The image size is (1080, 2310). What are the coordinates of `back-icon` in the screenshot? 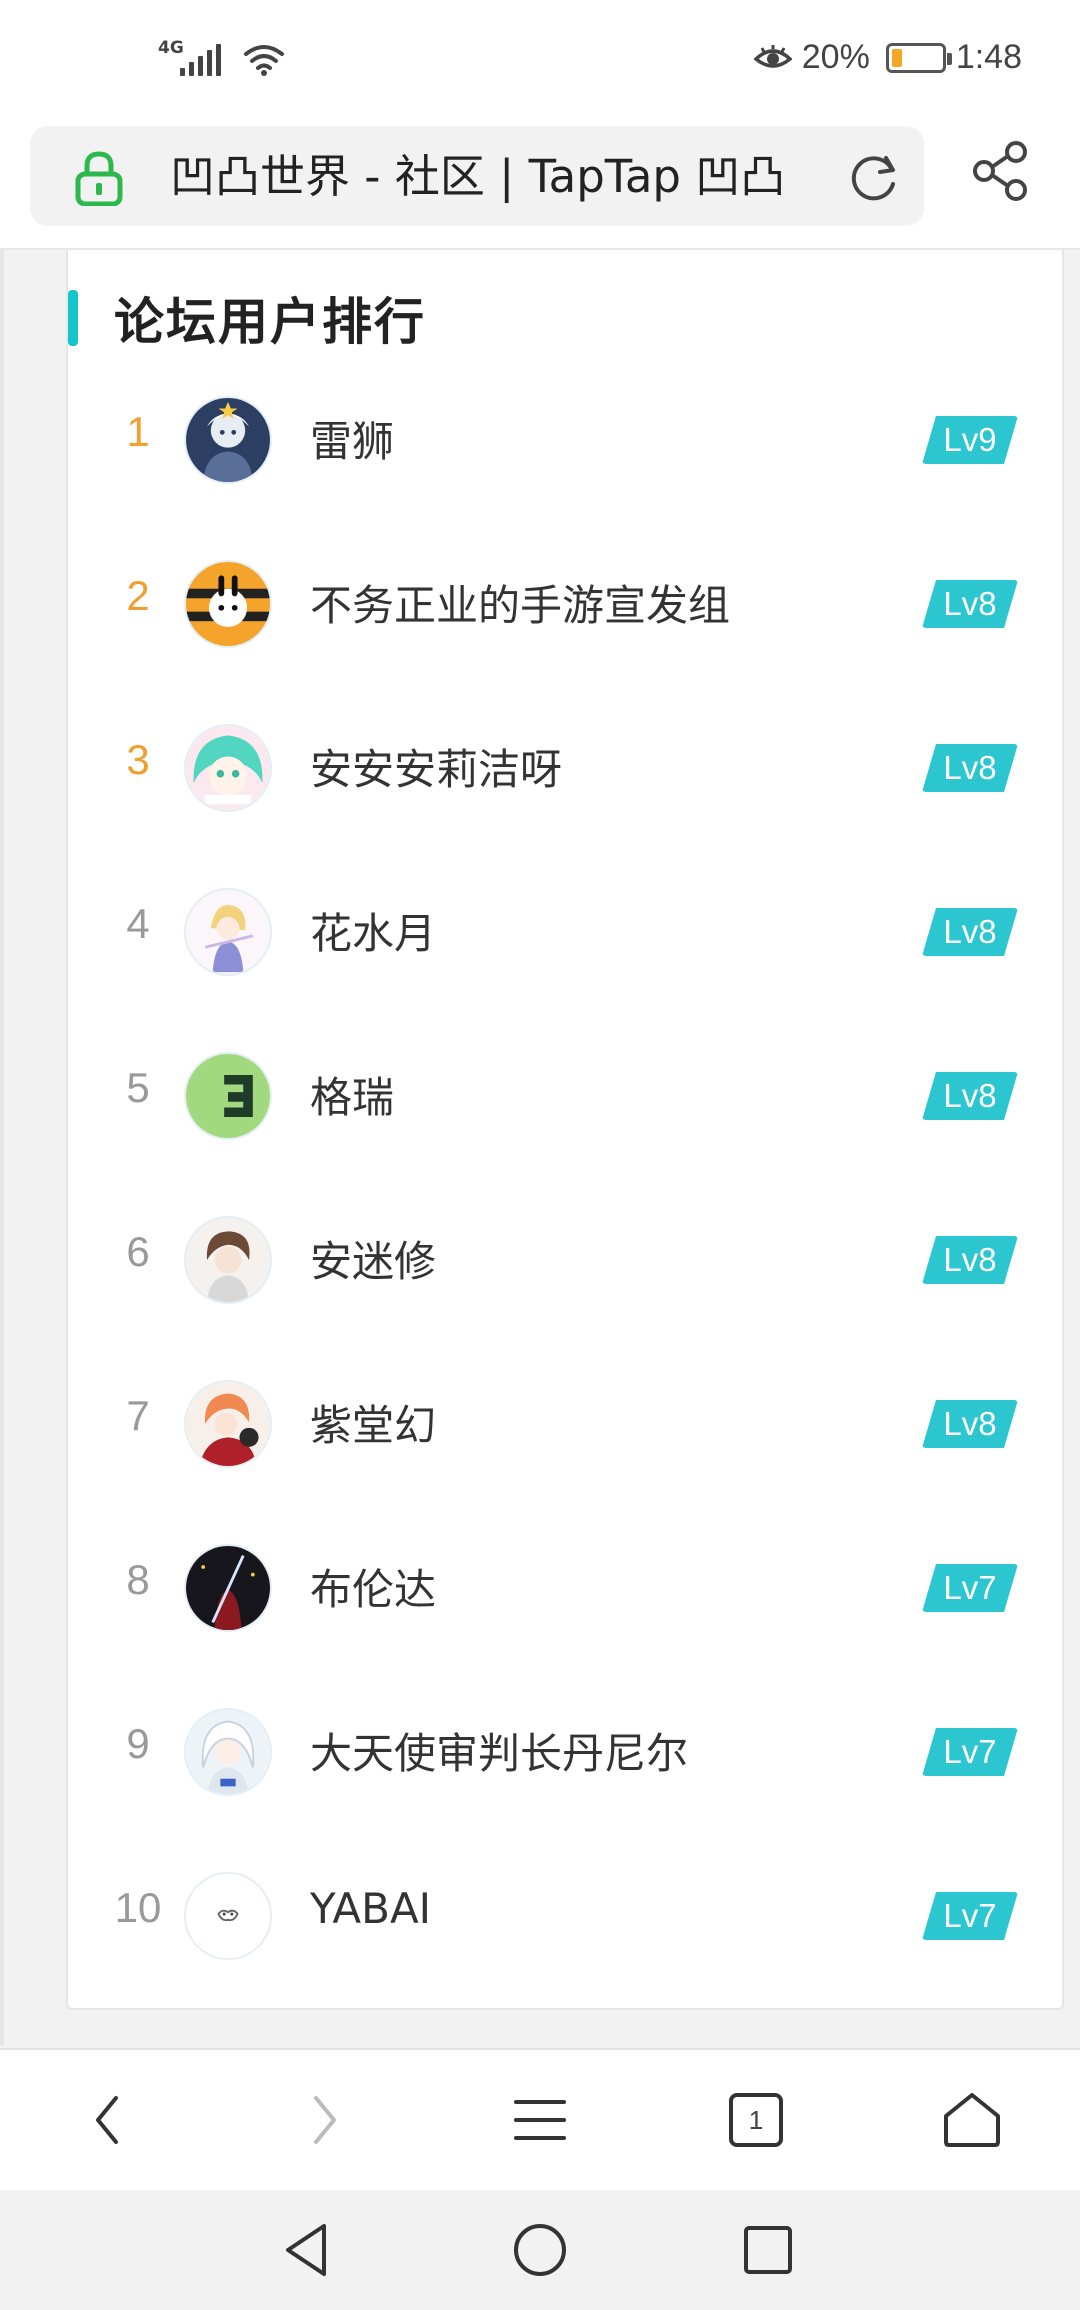 It's located at (107, 2120).